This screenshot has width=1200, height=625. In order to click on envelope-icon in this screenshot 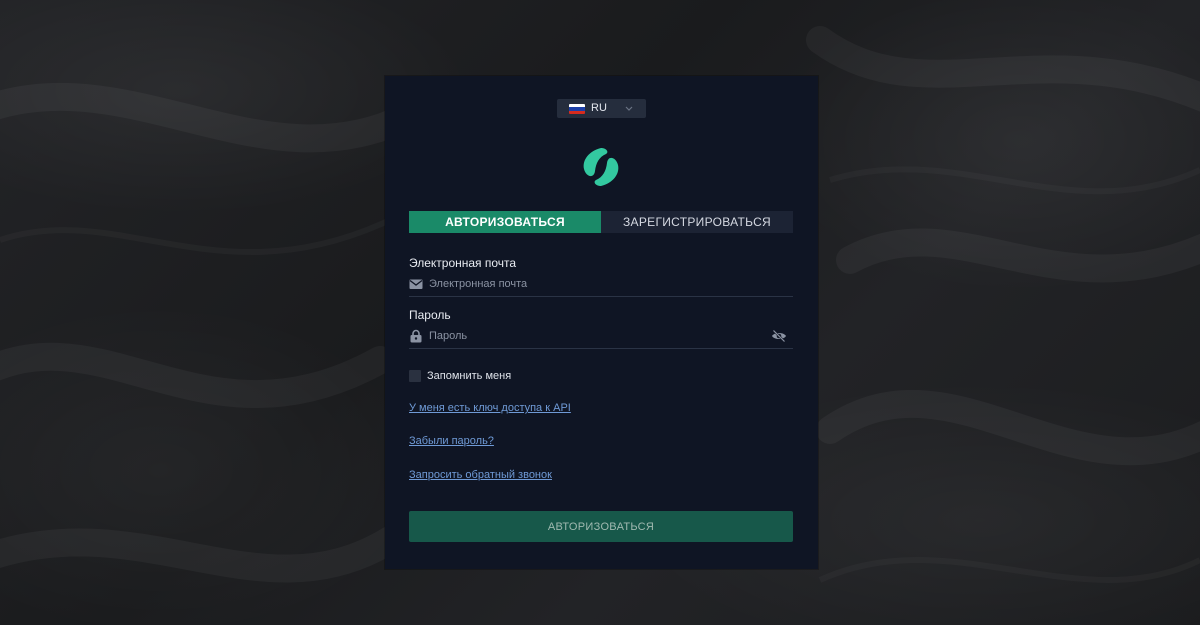, I will do `click(416, 284)`.